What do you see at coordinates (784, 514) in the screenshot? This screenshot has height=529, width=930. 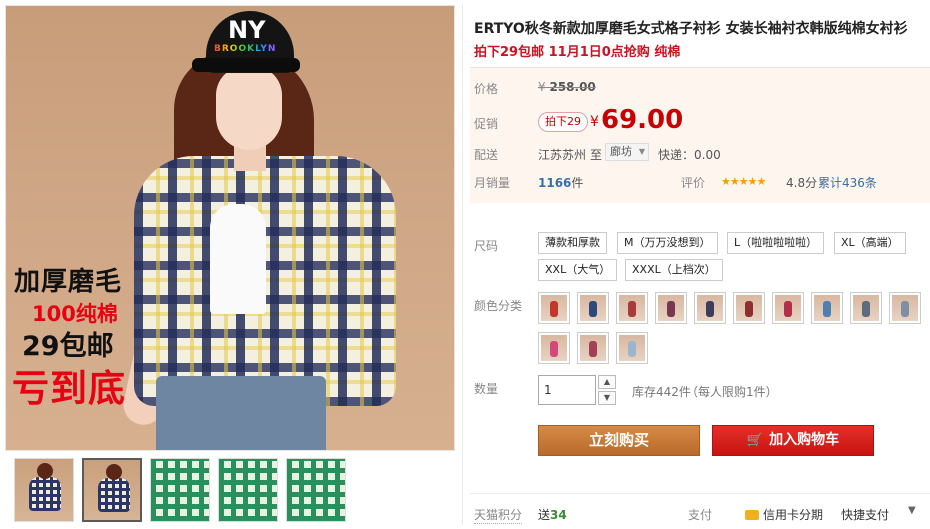 I see `installment-payment: 信用卡分期` at bounding box center [784, 514].